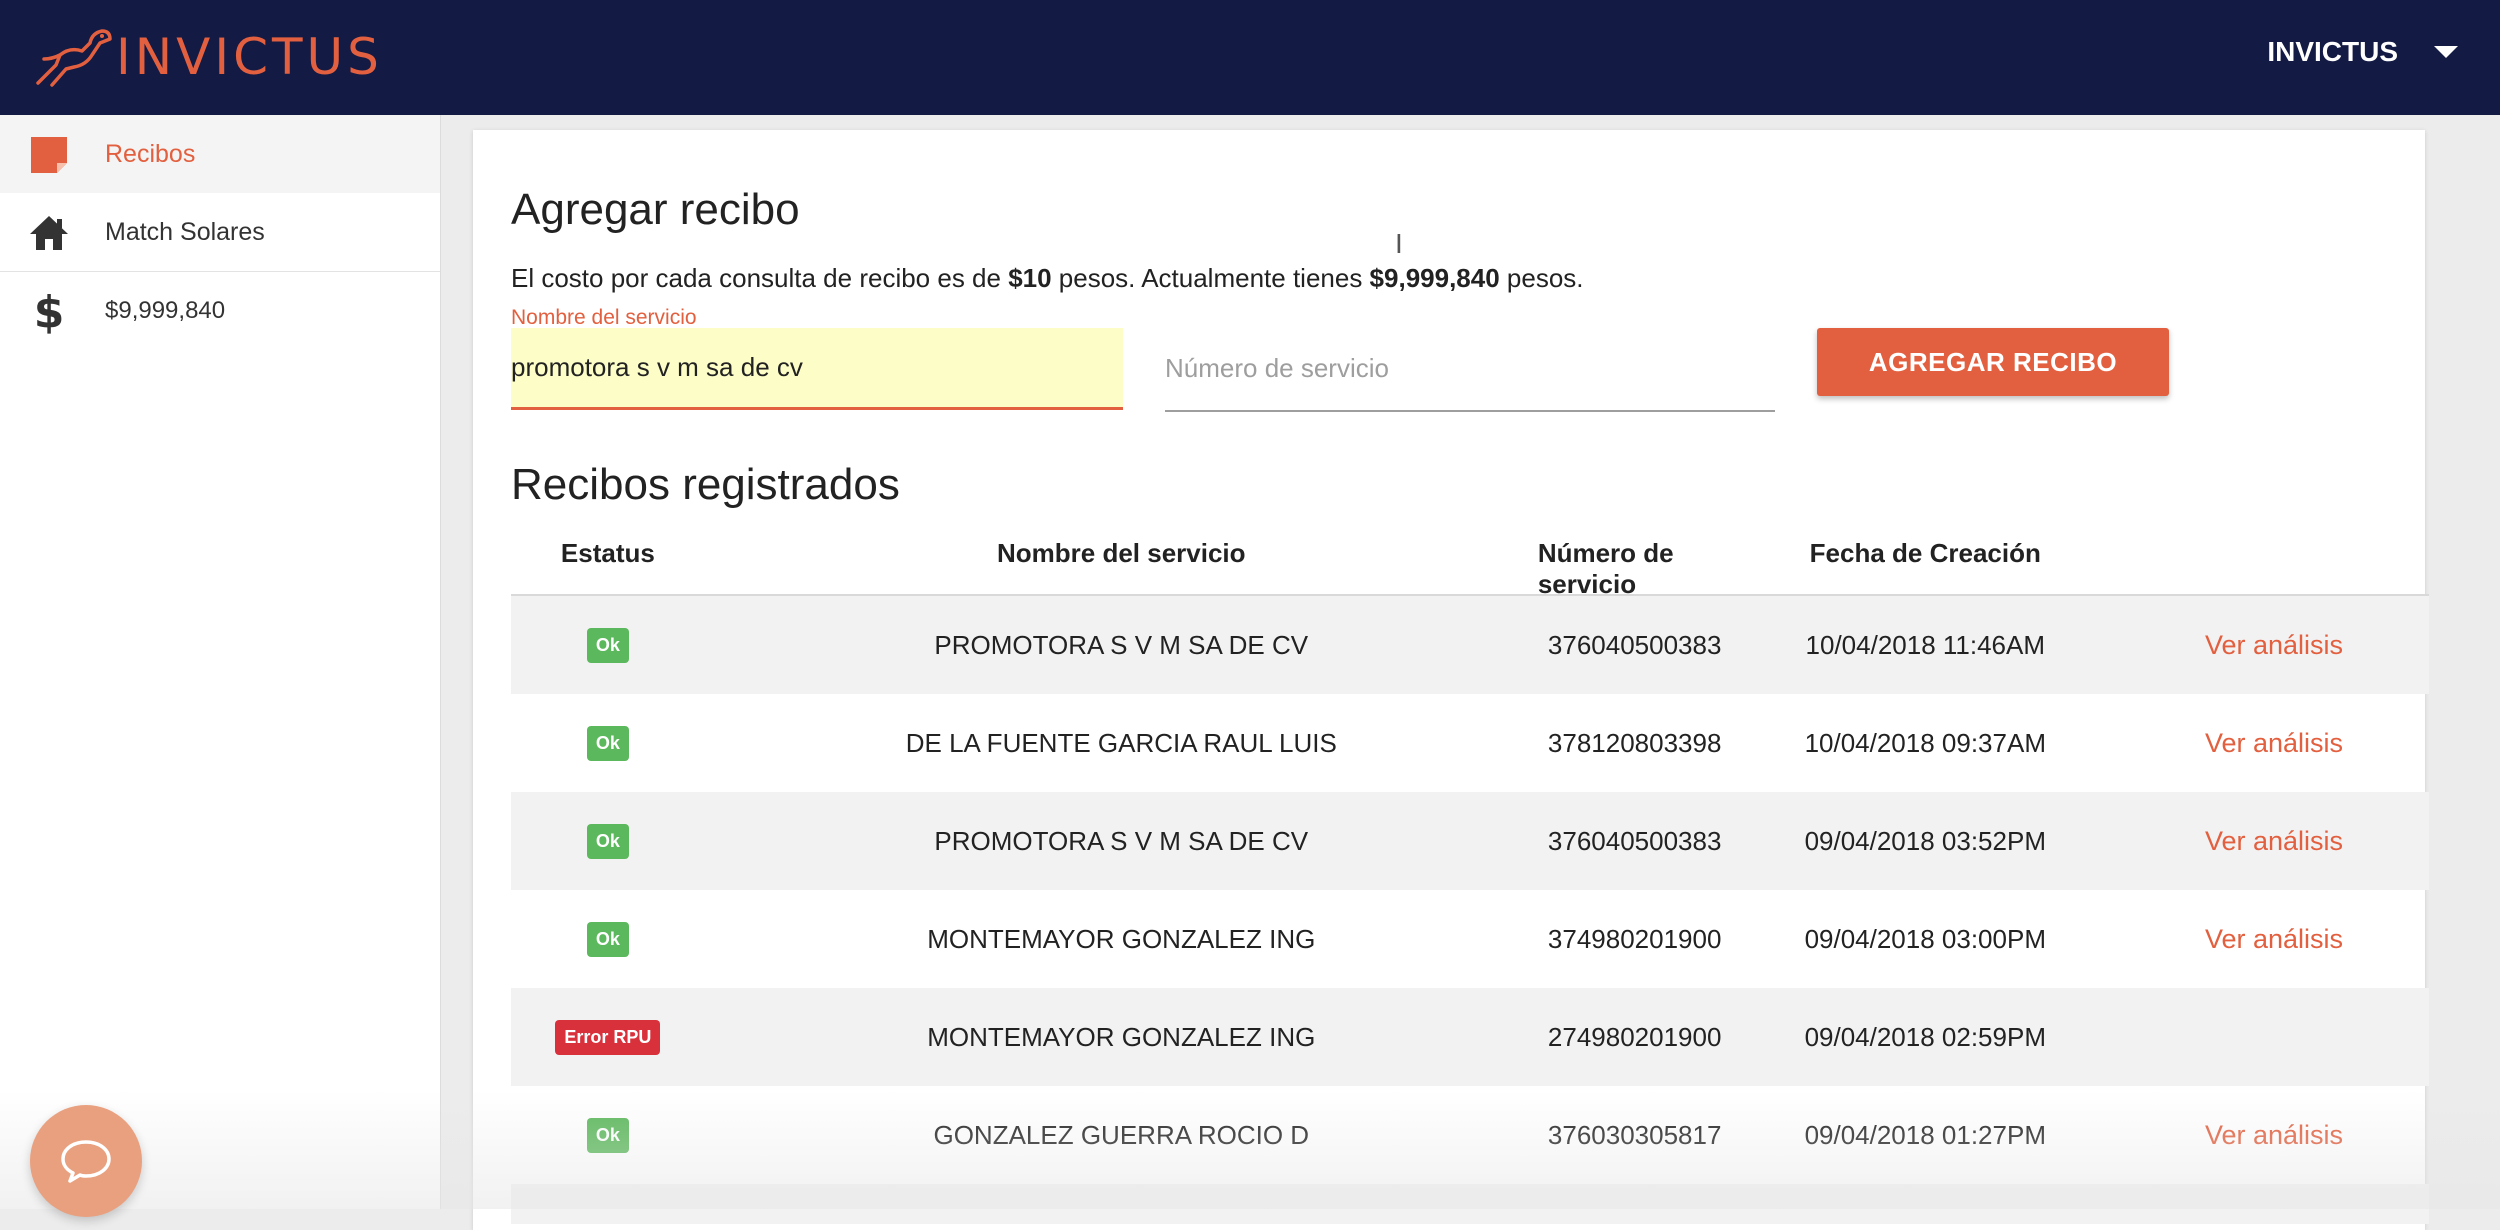  Describe the element at coordinates (220, 154) in the screenshot. I see `sidebar-item-recibos: Recibos` at that location.